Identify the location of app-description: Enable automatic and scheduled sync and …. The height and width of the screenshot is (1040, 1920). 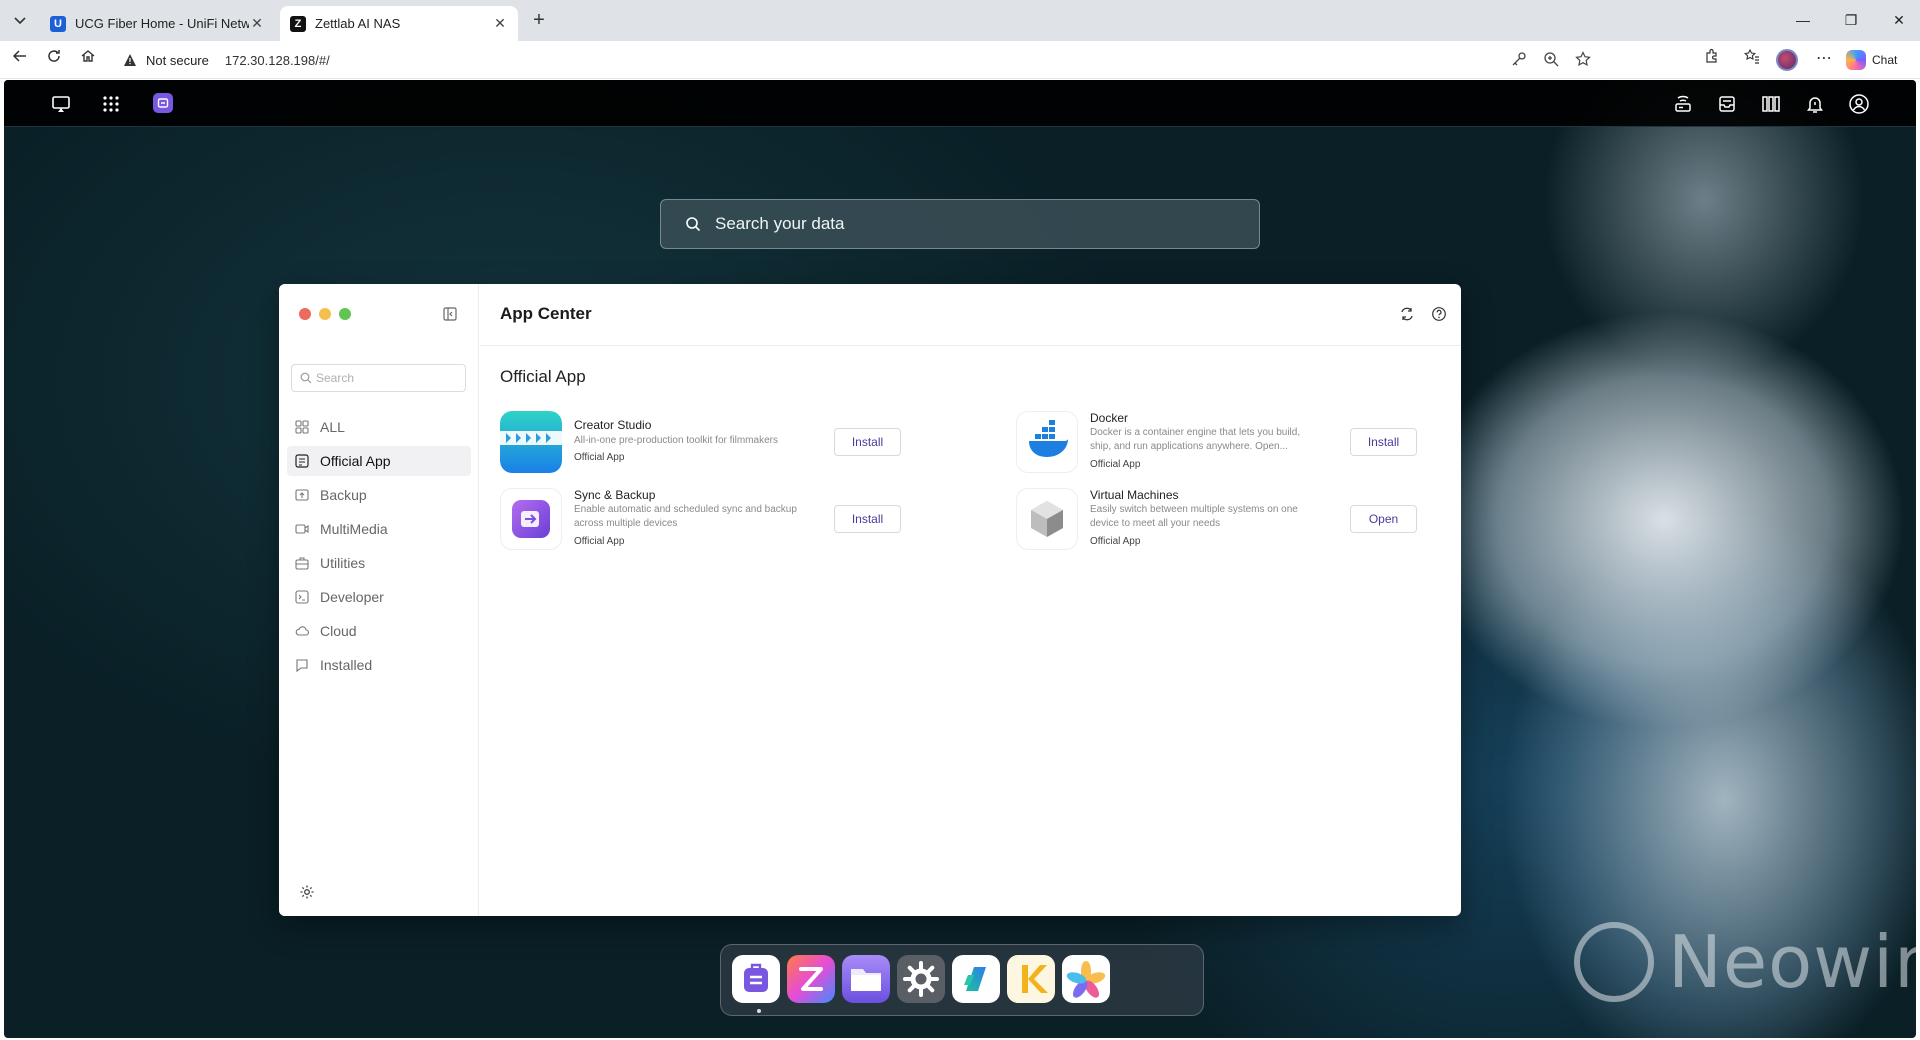
(685, 516).